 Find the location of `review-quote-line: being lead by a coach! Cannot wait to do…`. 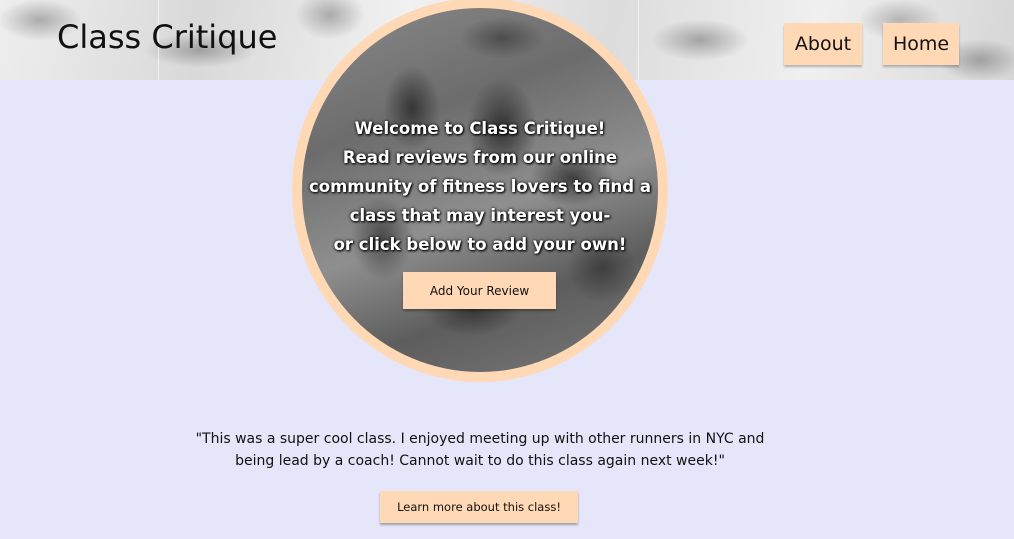

review-quote-line: being lead by a coach! Cannot wait to do… is located at coordinates (480, 461).